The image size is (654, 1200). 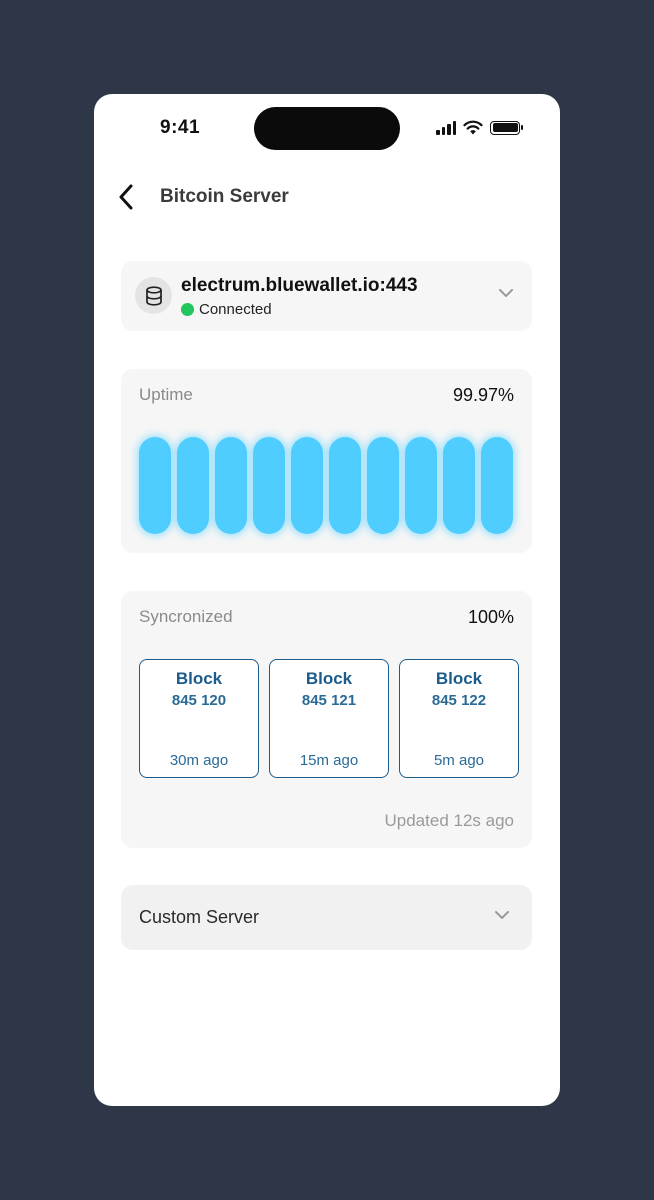 What do you see at coordinates (326, 917) in the screenshot?
I see `custom-server-toggle: Custom Server` at bounding box center [326, 917].